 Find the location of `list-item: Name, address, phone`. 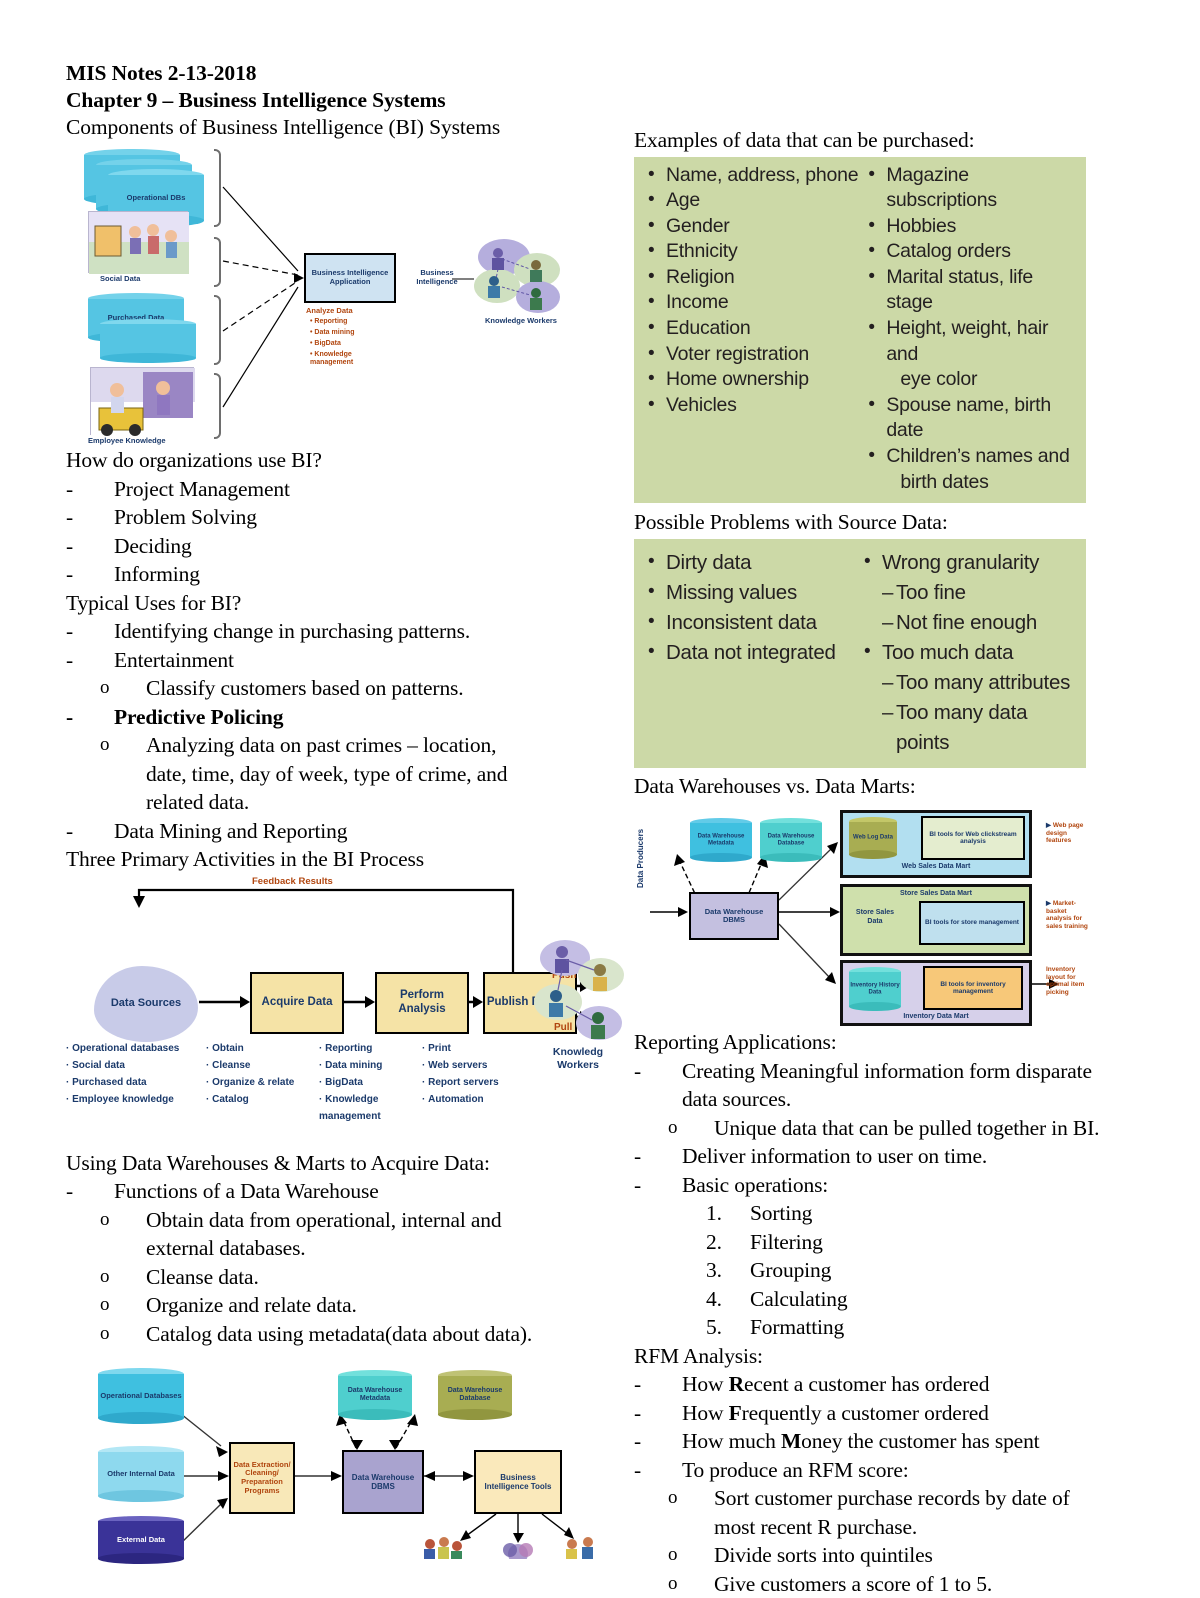

list-item: Name, address, phone is located at coordinates (754, 175).